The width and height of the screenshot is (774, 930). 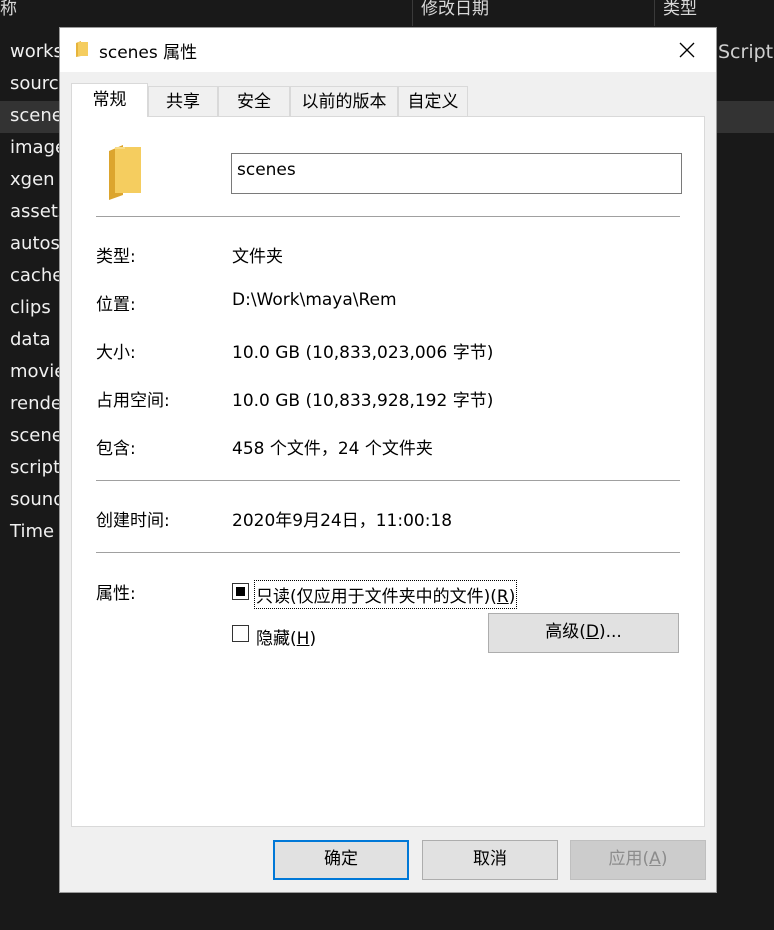 What do you see at coordinates (32, 532) in the screenshot?
I see `list-item: Time` at bounding box center [32, 532].